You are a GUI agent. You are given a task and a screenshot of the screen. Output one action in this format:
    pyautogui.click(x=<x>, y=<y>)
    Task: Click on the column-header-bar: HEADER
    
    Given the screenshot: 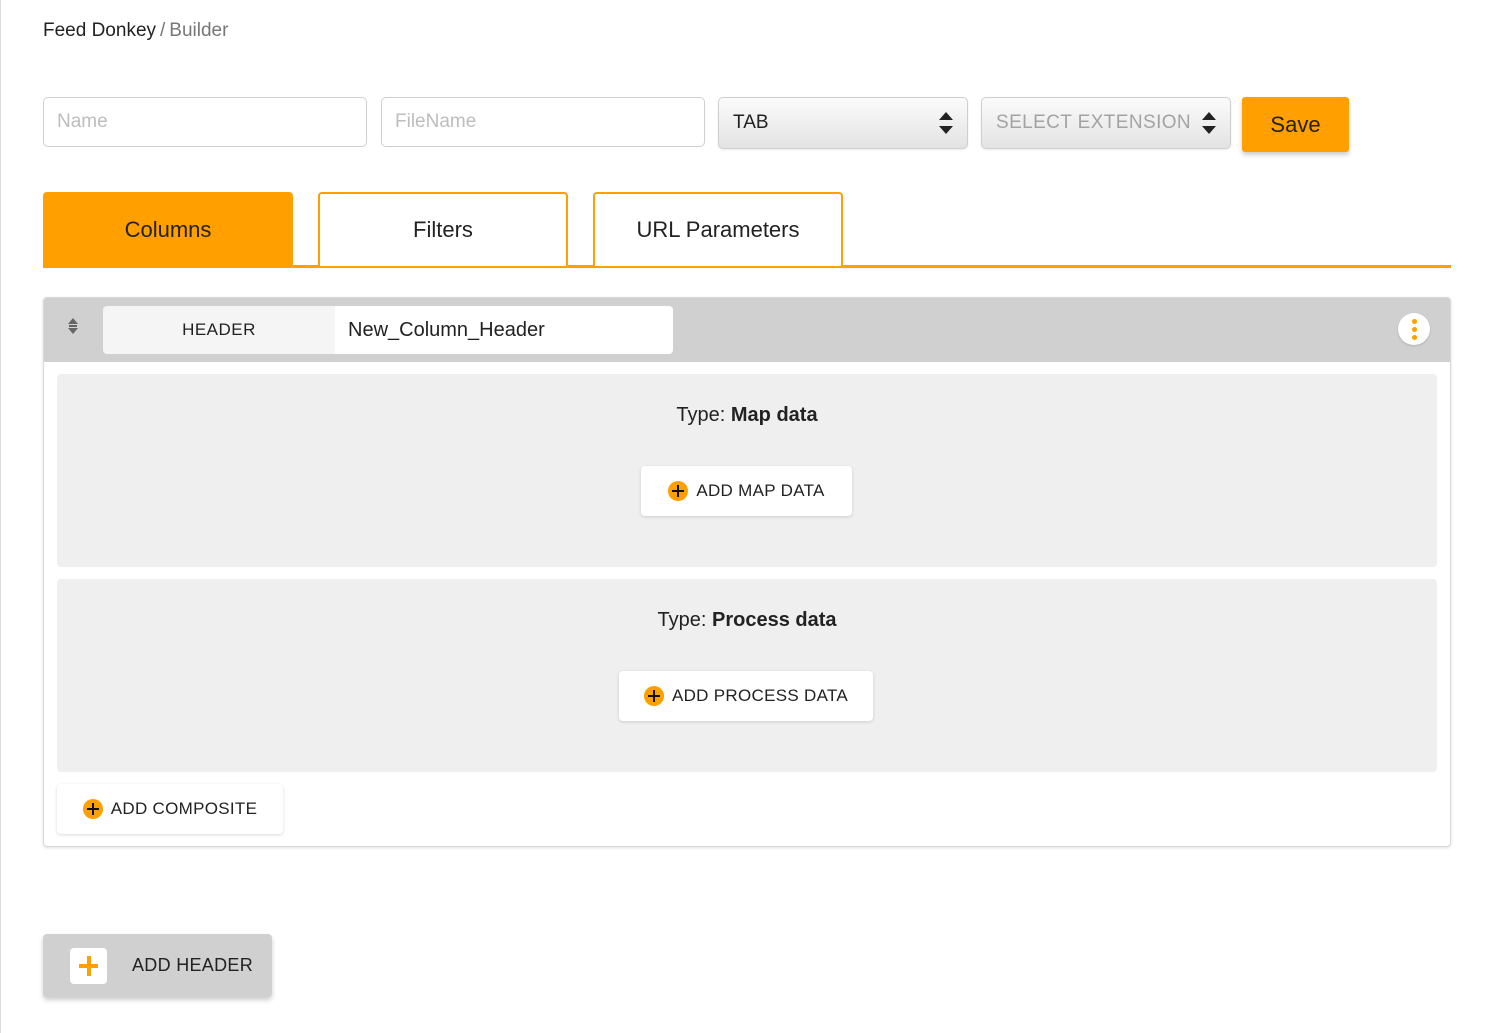 What is the action you would take?
    pyautogui.click(x=747, y=330)
    